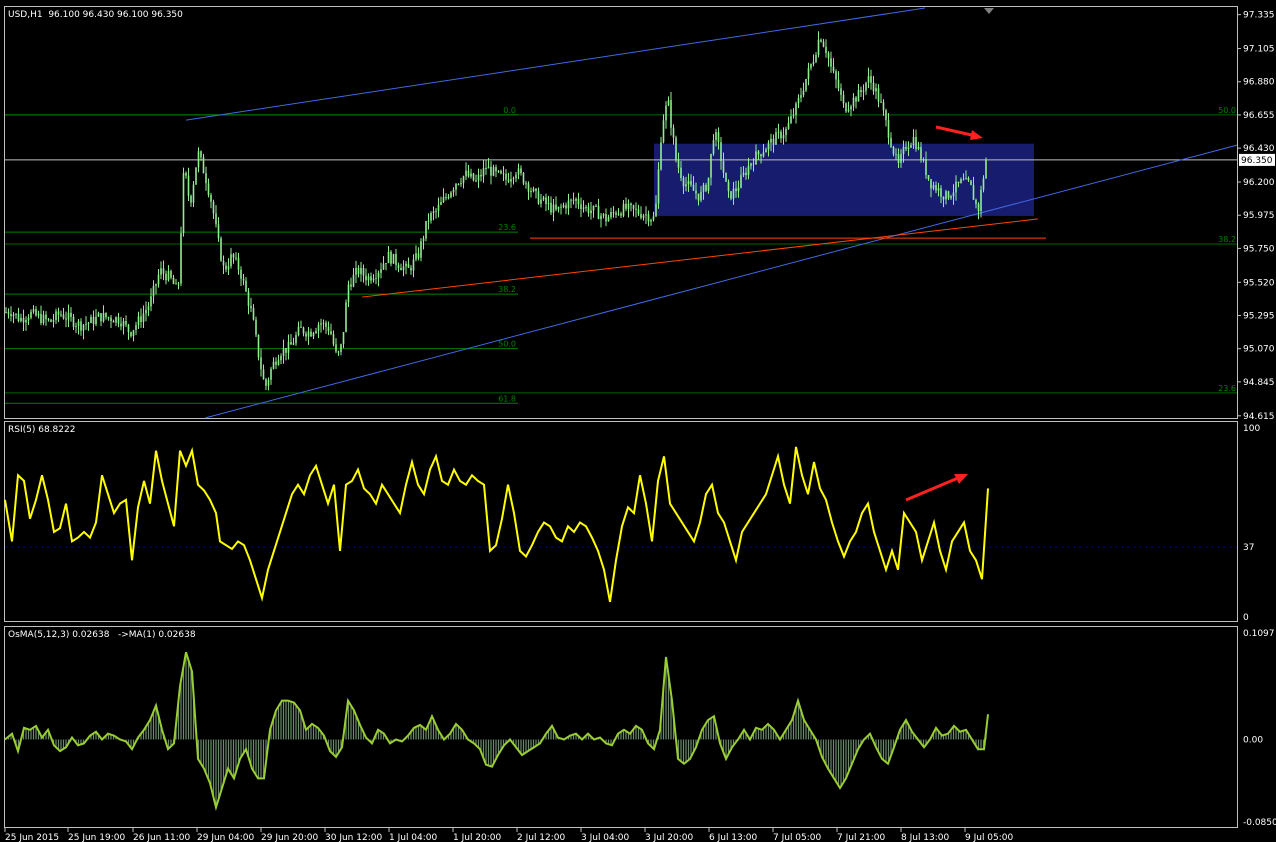  Describe the element at coordinates (225, 837) in the screenshot. I see `time-tick-label: 29 Jun 04:00` at that location.